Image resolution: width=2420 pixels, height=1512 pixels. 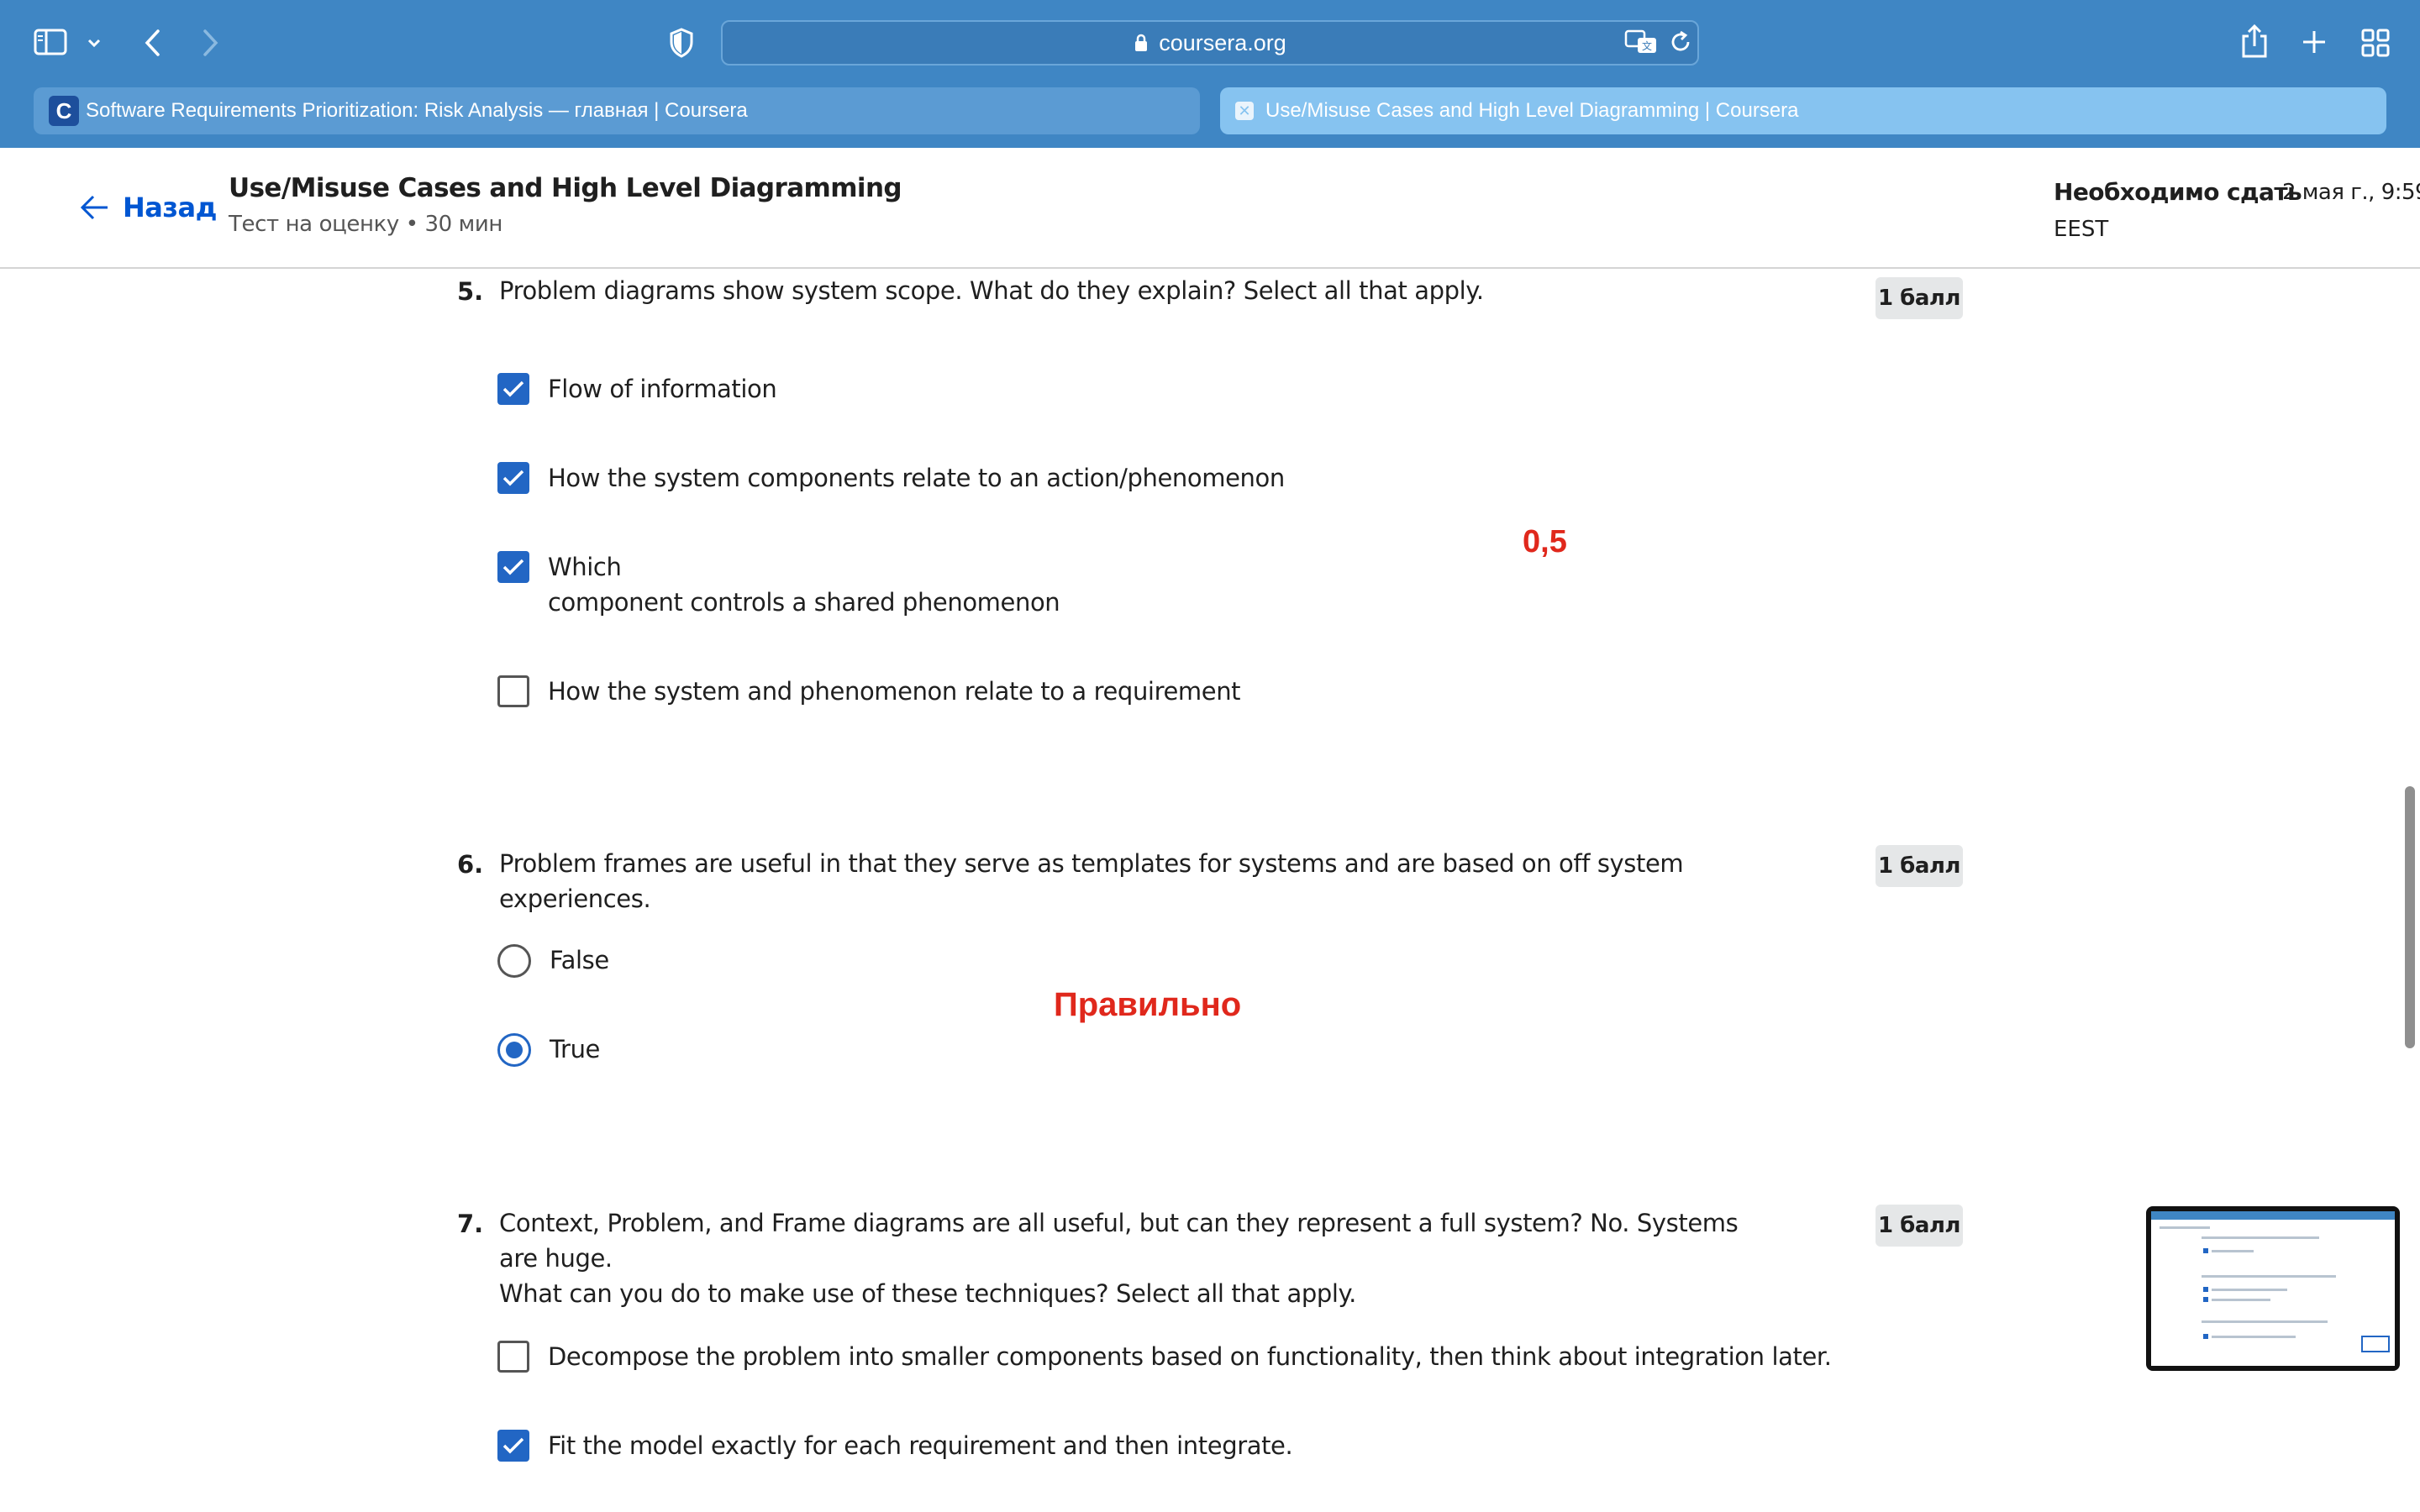 I want to click on back-button: Назад, so click(x=148, y=207).